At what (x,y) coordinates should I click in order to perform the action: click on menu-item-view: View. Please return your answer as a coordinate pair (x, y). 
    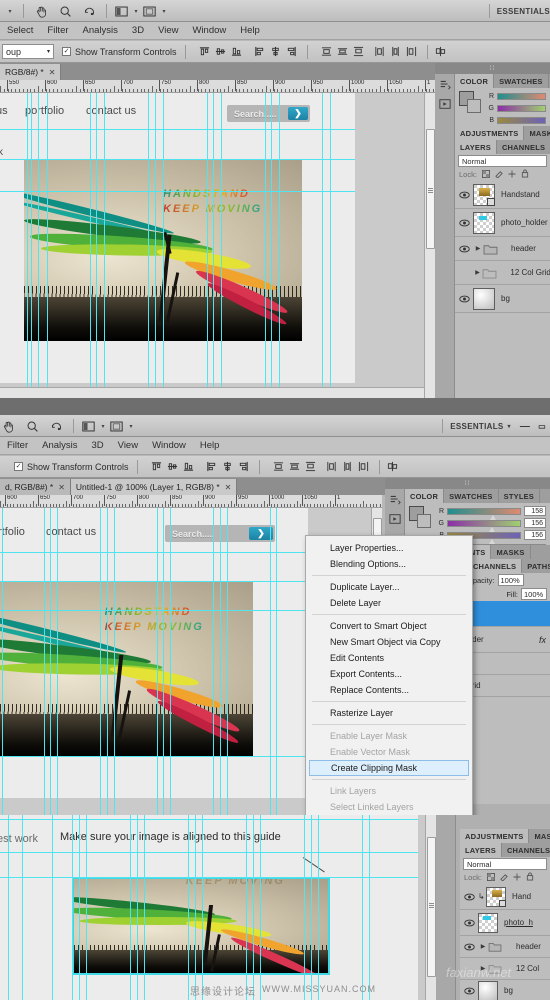
    Looking at the image, I should click on (168, 30).